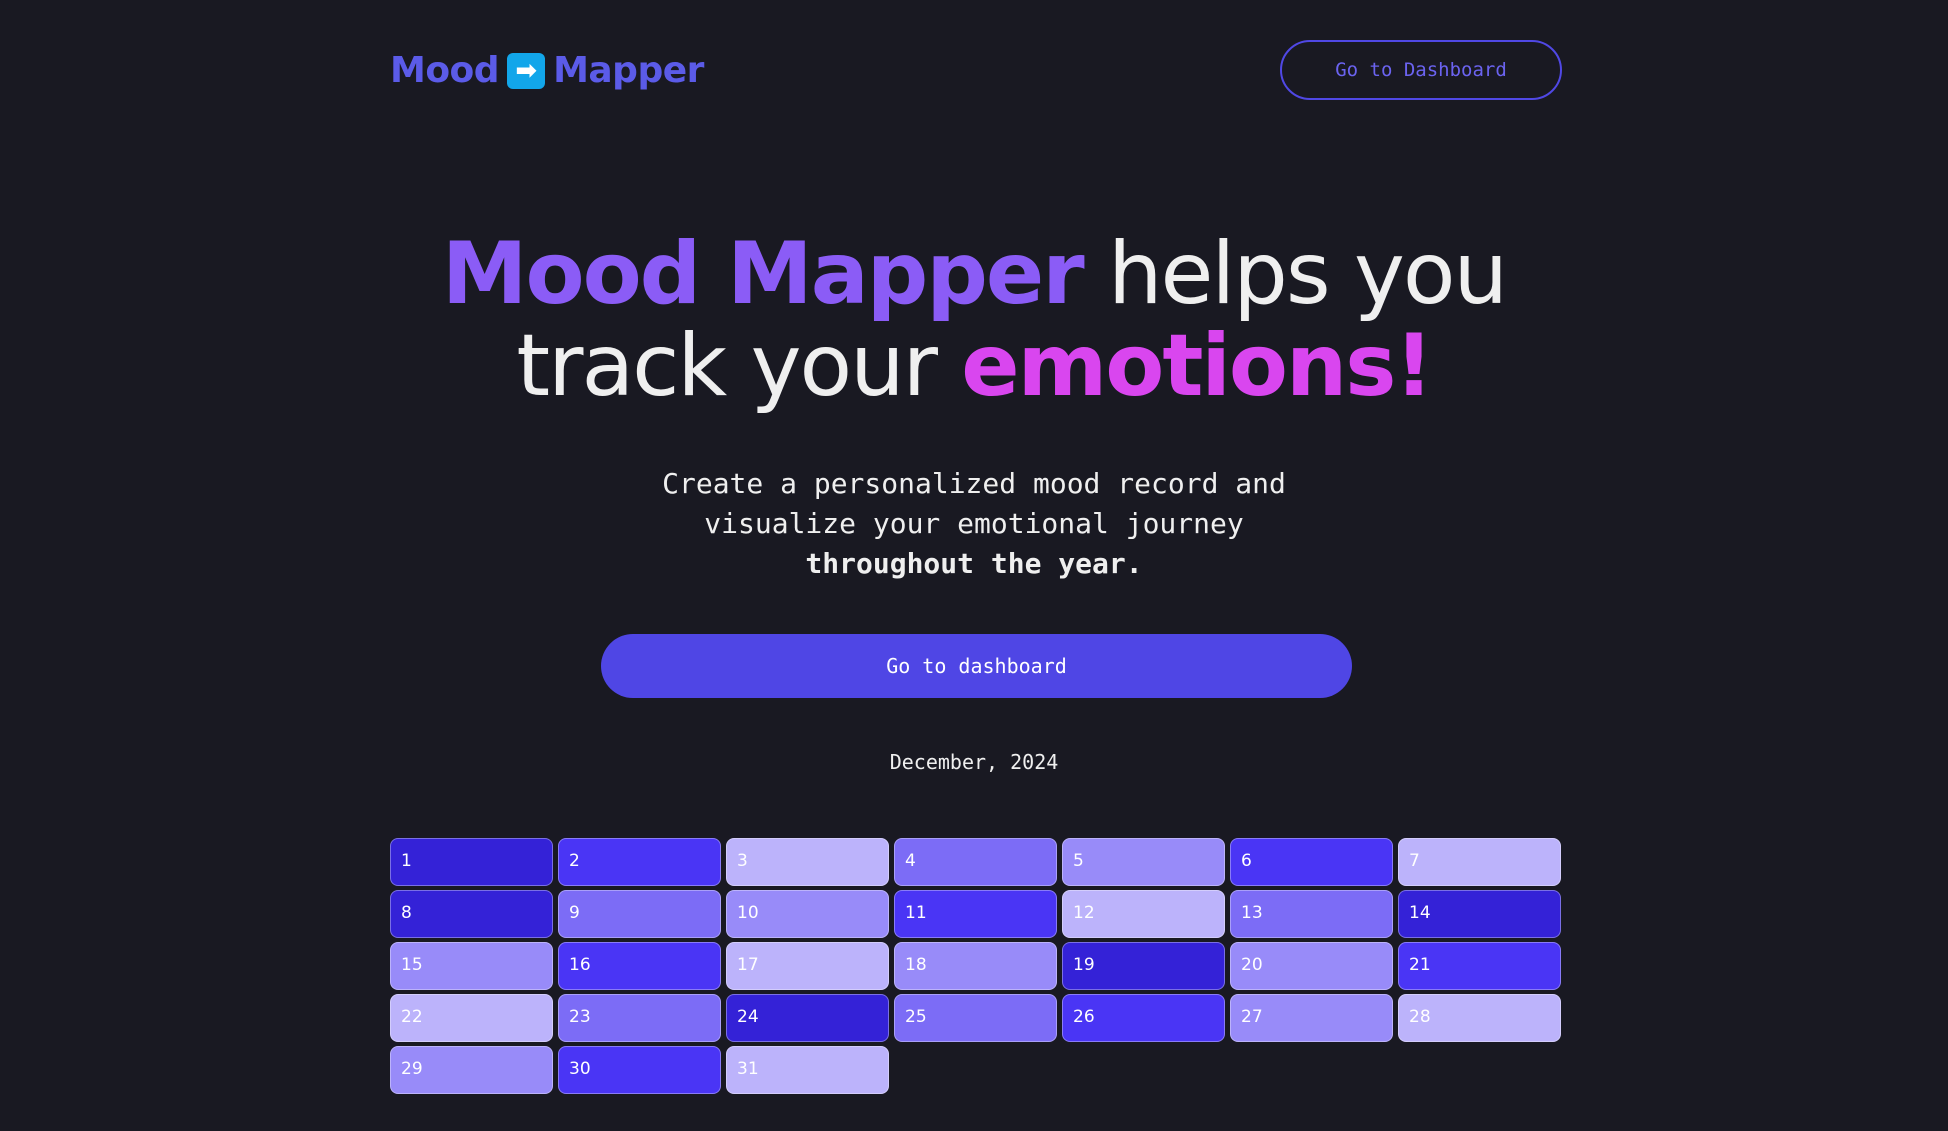 Image resolution: width=1948 pixels, height=1131 pixels. Describe the element at coordinates (974, 483) in the screenshot. I see `subtitle-line-1: Create a personalized mood record and` at that location.